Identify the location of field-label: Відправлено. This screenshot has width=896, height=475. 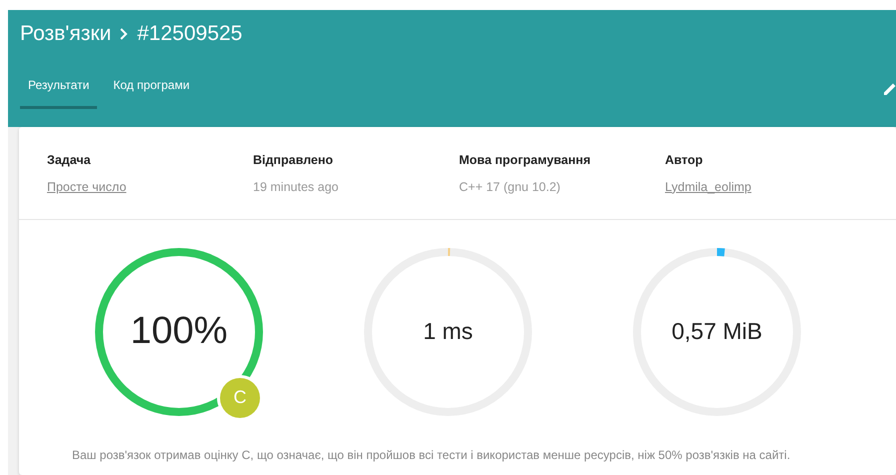
(293, 160).